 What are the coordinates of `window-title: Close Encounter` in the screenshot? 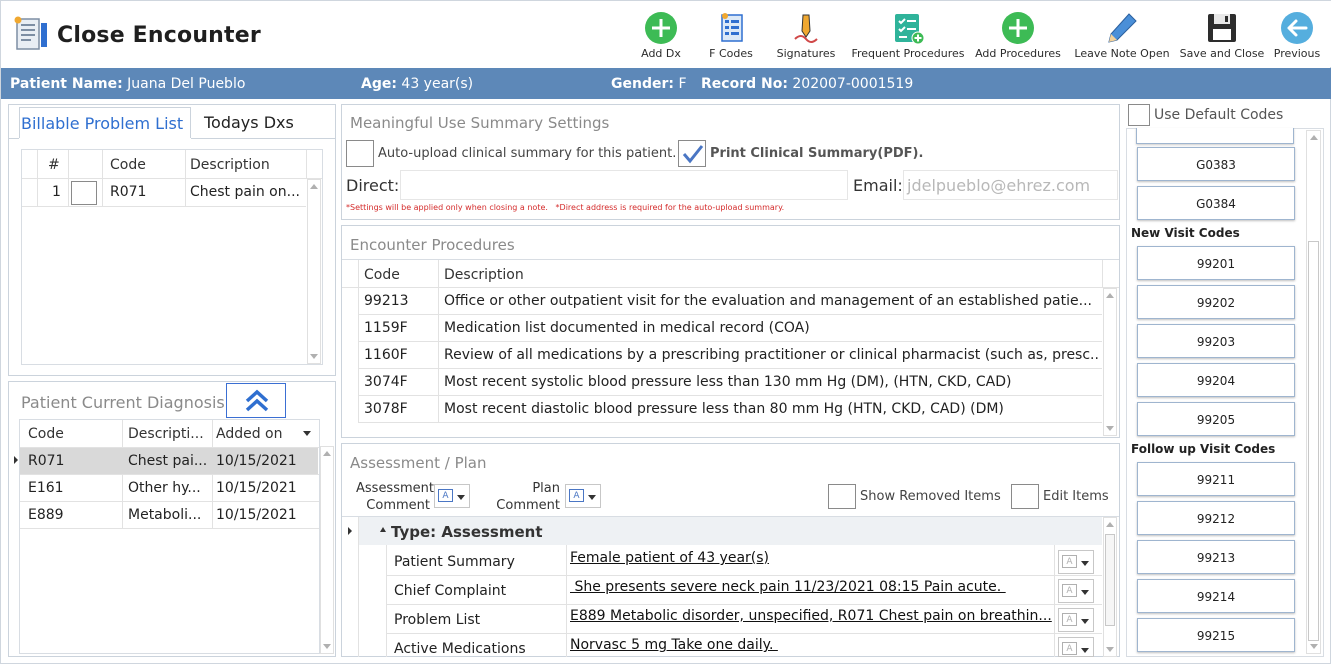 It's located at (159, 35).